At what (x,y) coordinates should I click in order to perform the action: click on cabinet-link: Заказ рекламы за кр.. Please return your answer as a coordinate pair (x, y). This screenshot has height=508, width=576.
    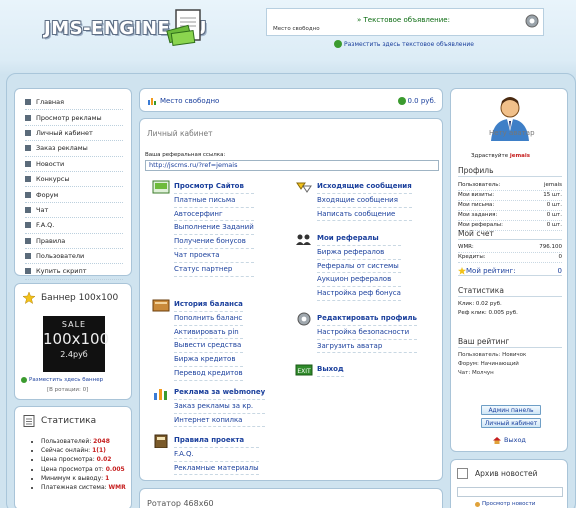
    Looking at the image, I should click on (220, 407).